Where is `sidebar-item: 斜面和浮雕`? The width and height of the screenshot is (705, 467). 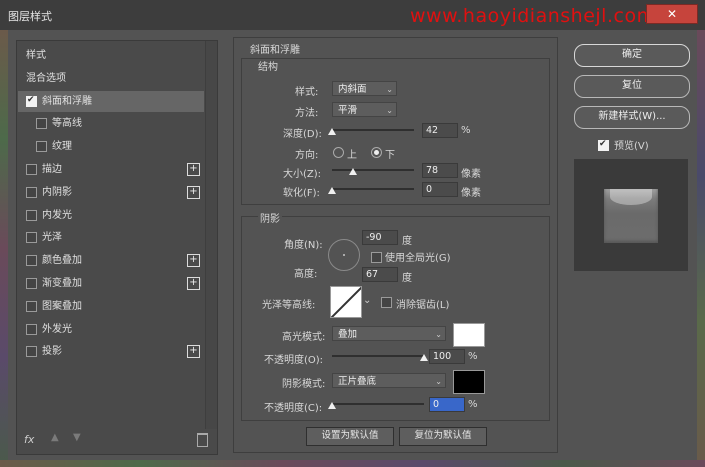
sidebar-item: 斜面和浮雕 is located at coordinates (111, 101).